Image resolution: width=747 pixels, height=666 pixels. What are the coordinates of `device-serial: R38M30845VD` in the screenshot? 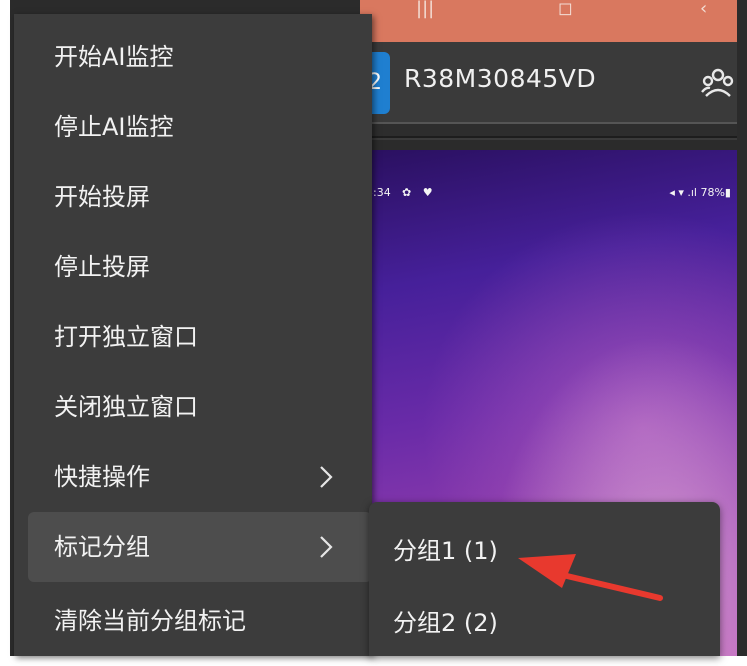 It's located at (500, 78).